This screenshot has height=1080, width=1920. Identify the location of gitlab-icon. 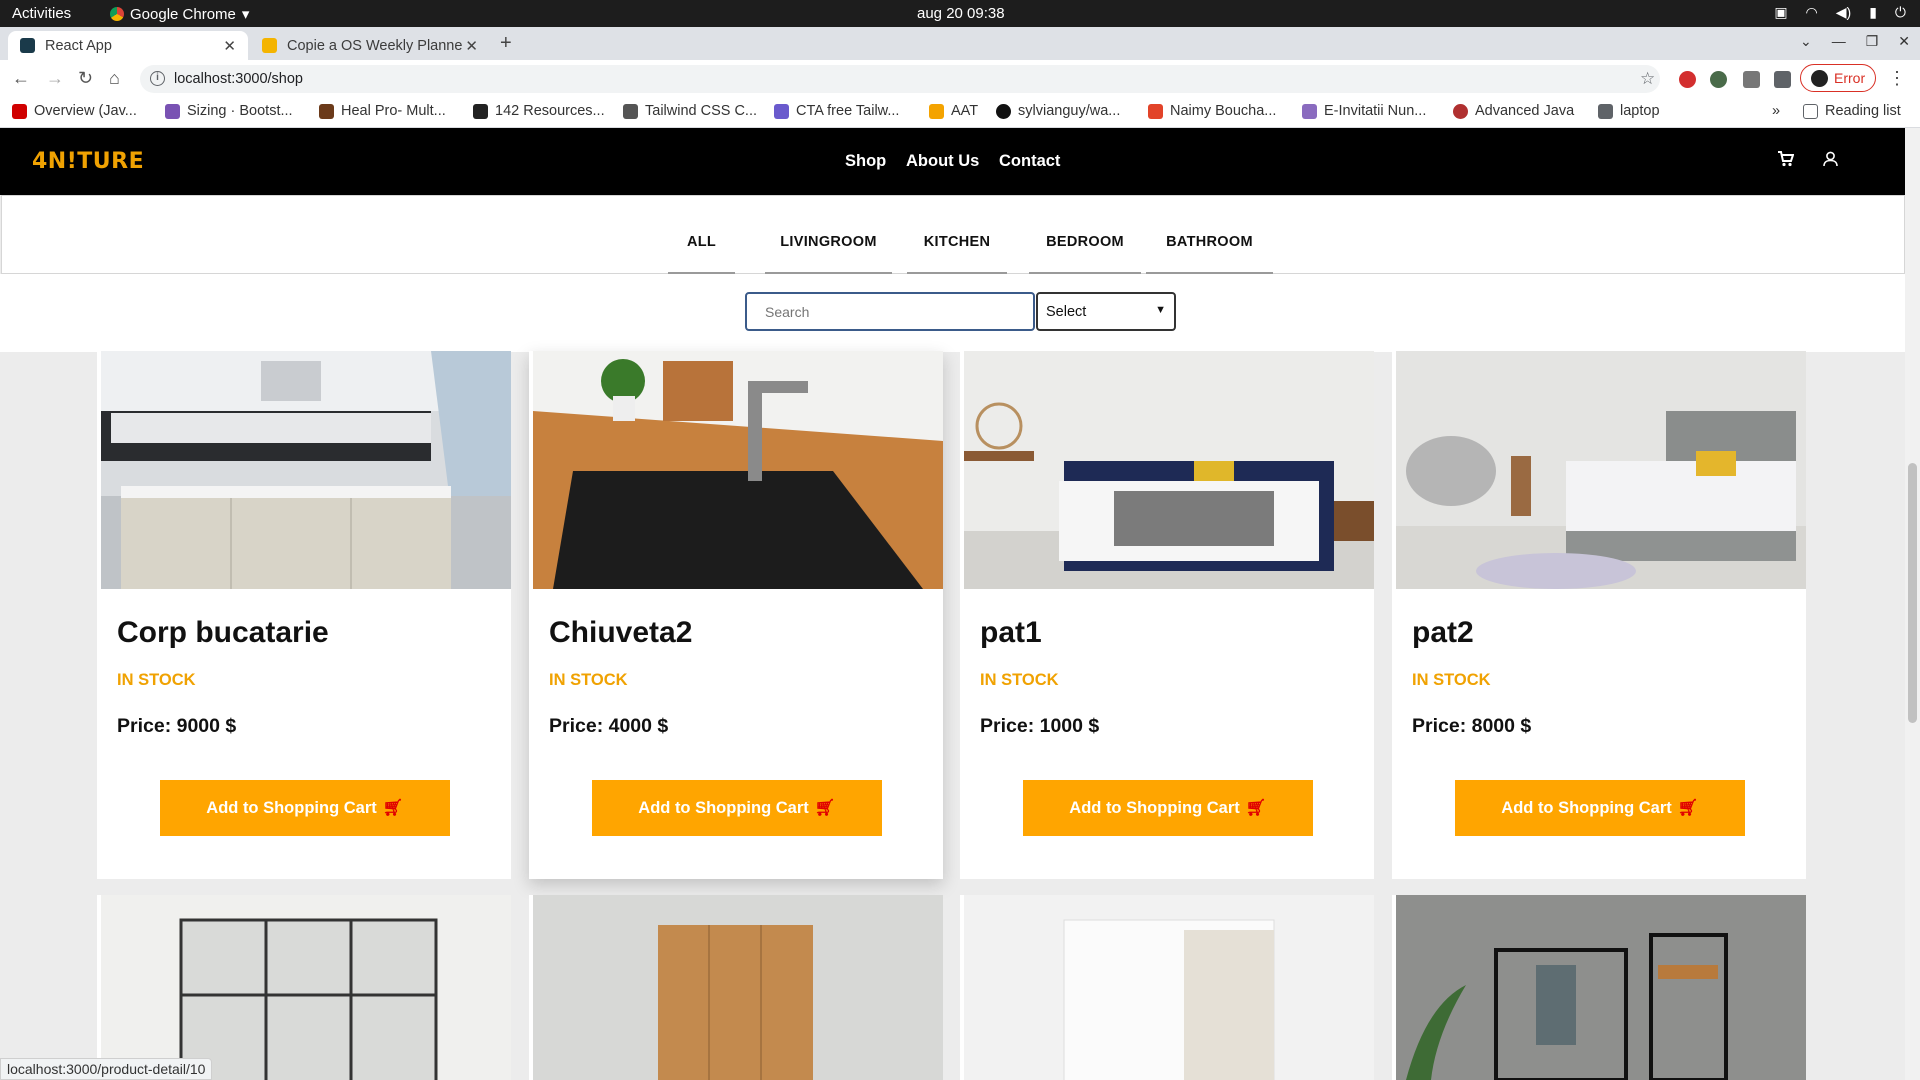
(1155, 111).